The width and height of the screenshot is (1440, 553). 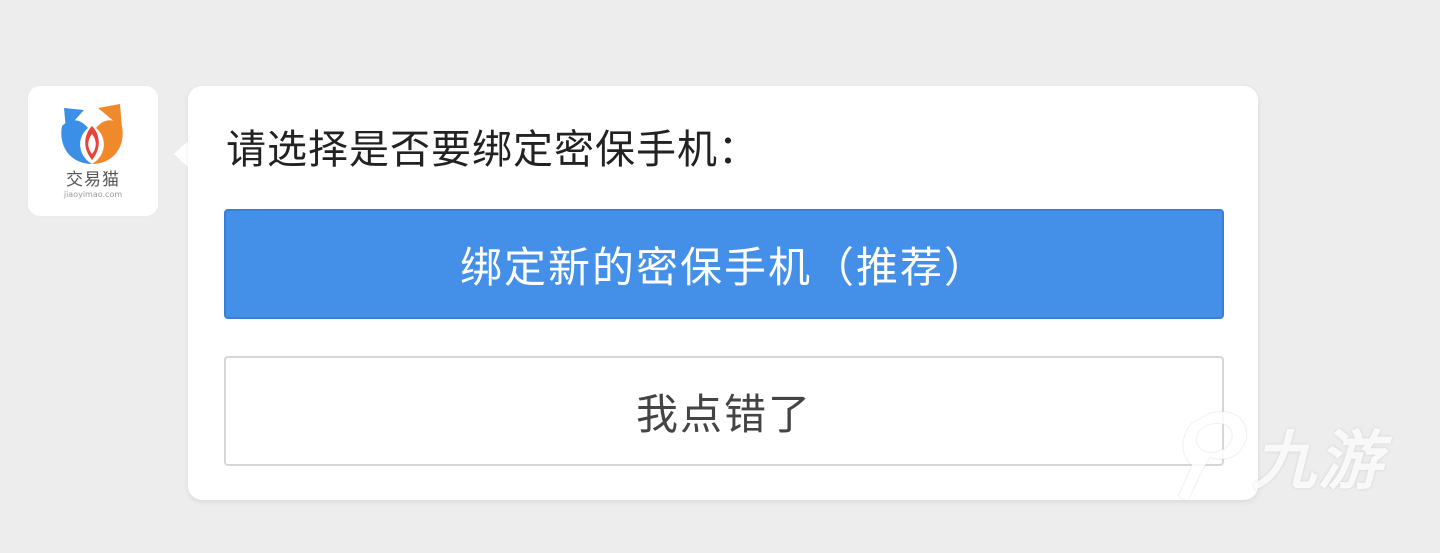 I want to click on watermark: 九游, so click(x=1290, y=460).